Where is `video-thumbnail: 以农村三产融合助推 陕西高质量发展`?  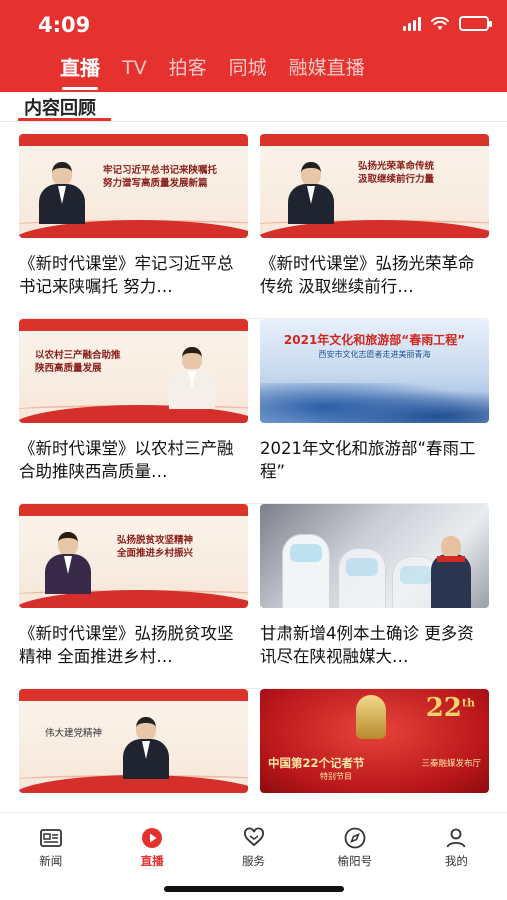
video-thumbnail: 以农村三产融合助推 陕西高质量发展 is located at coordinates (133, 371).